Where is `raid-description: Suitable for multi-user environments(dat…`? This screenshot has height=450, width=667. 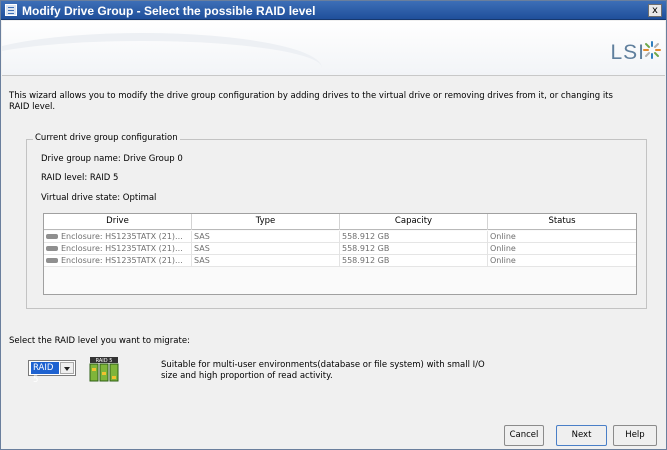
raid-description: Suitable for multi-user environments(dat… is located at coordinates (323, 370).